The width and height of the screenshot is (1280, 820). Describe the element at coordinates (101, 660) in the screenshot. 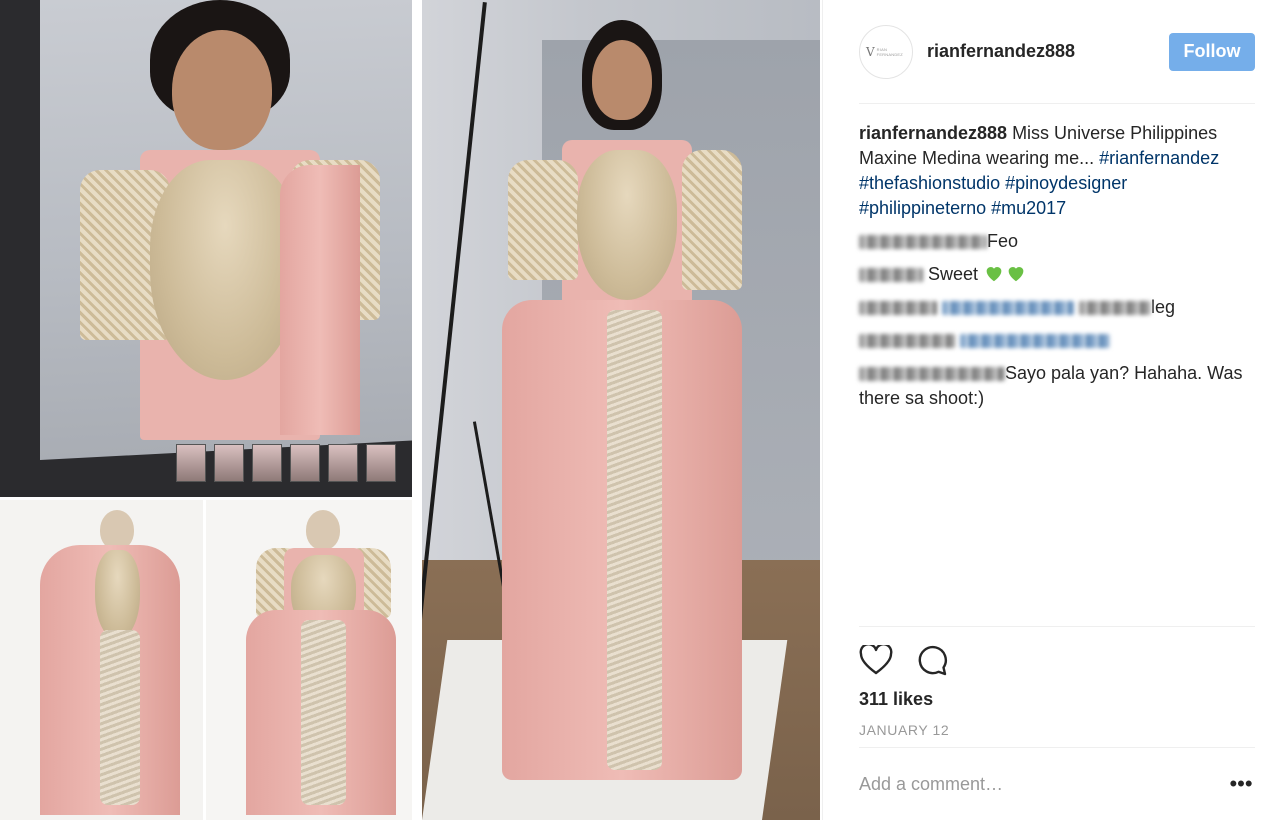

I see `photo-mannequin-side` at that location.